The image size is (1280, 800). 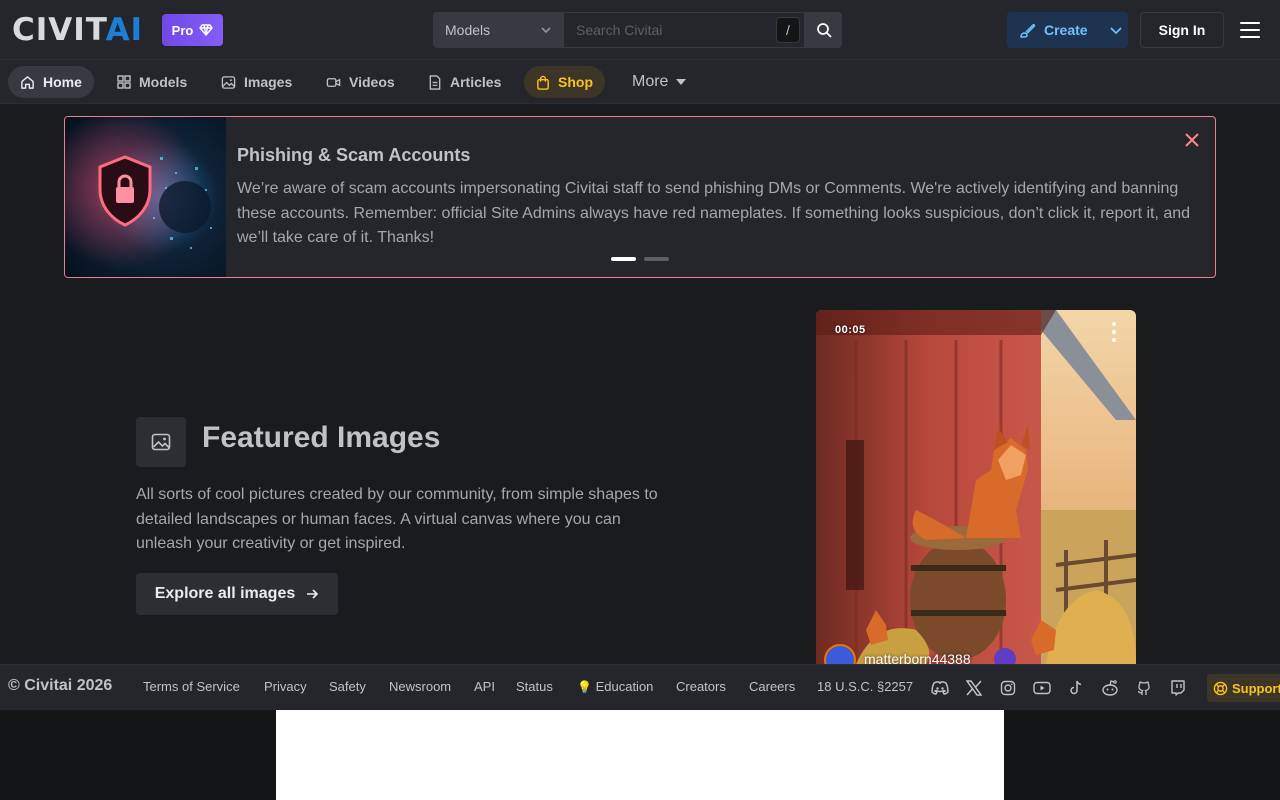 What do you see at coordinates (124, 82) in the screenshot?
I see `grid-icon` at bounding box center [124, 82].